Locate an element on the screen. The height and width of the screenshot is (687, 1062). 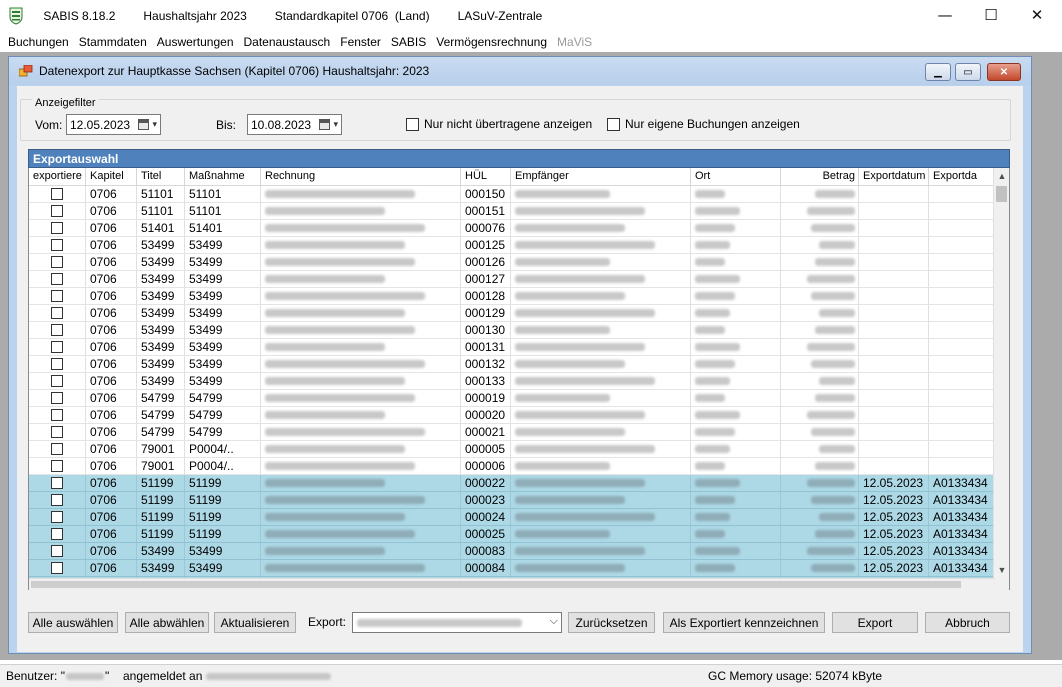
table-row: 0706 53499 53499 000083 12.05.2023 A0133434 is located at coordinates (512, 551).